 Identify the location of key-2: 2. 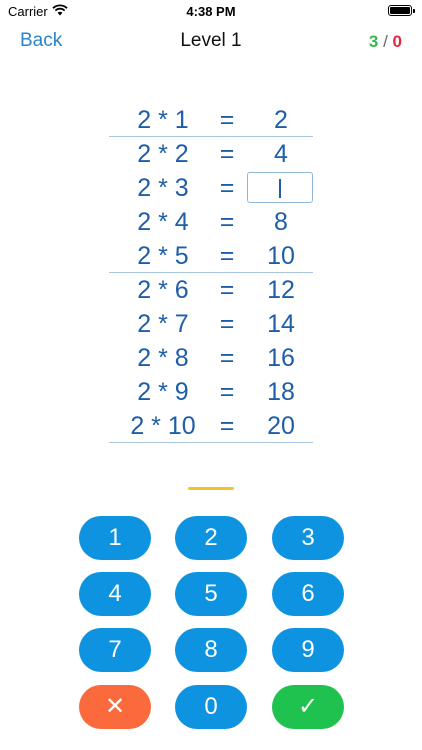
(211, 538).